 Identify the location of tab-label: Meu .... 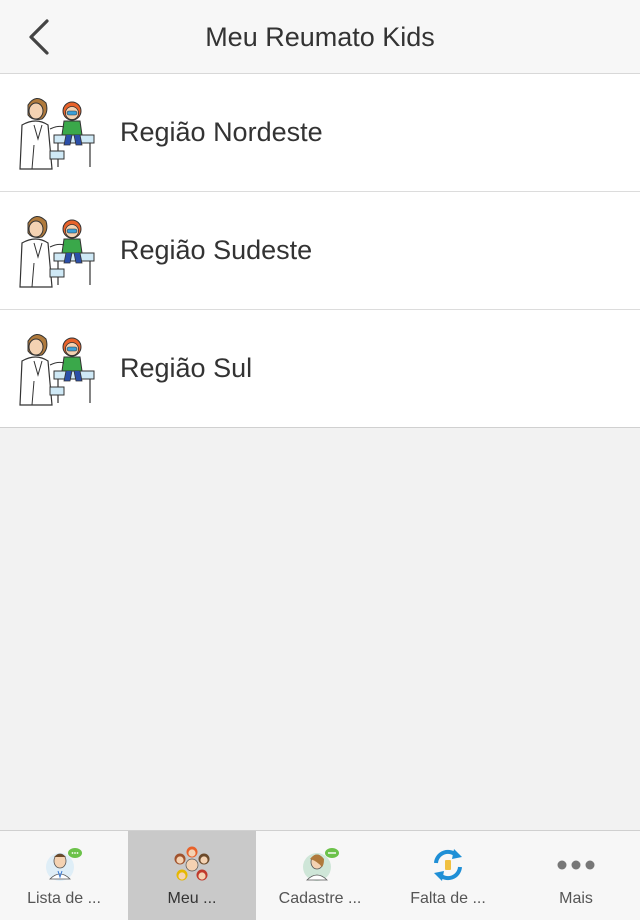
(192, 898).